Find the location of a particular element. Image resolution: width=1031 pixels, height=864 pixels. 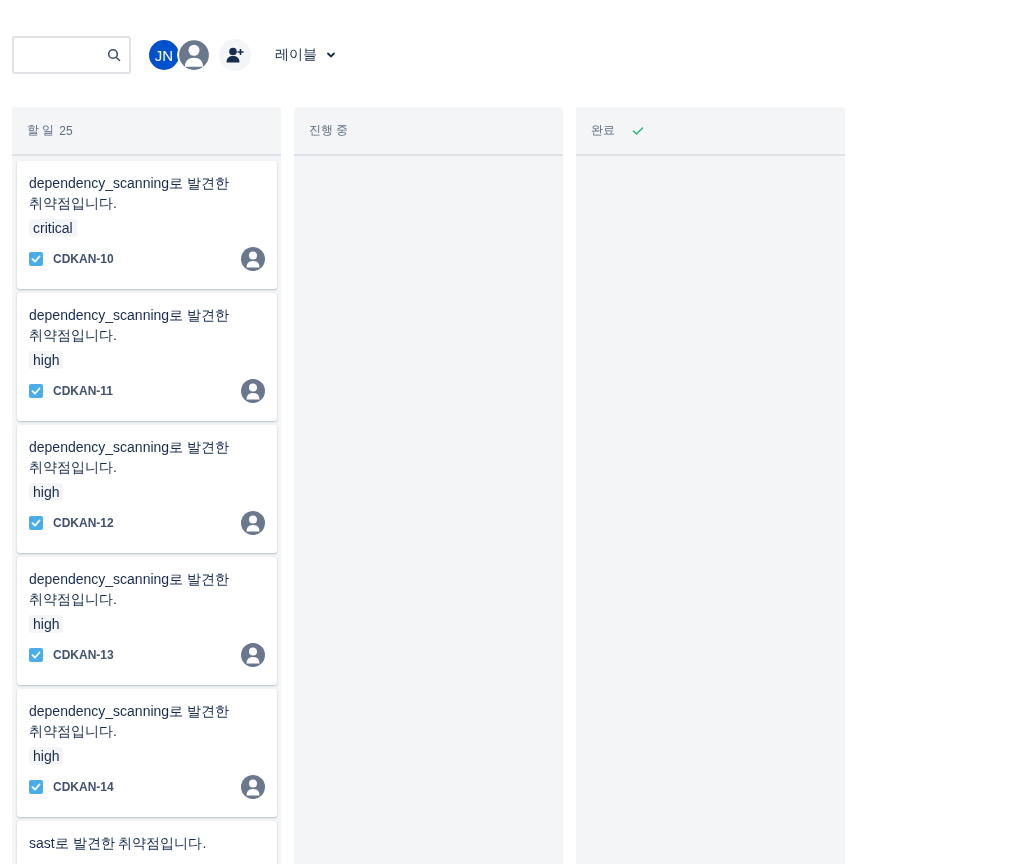

issue-key: CDKAN-14 is located at coordinates (83, 787).